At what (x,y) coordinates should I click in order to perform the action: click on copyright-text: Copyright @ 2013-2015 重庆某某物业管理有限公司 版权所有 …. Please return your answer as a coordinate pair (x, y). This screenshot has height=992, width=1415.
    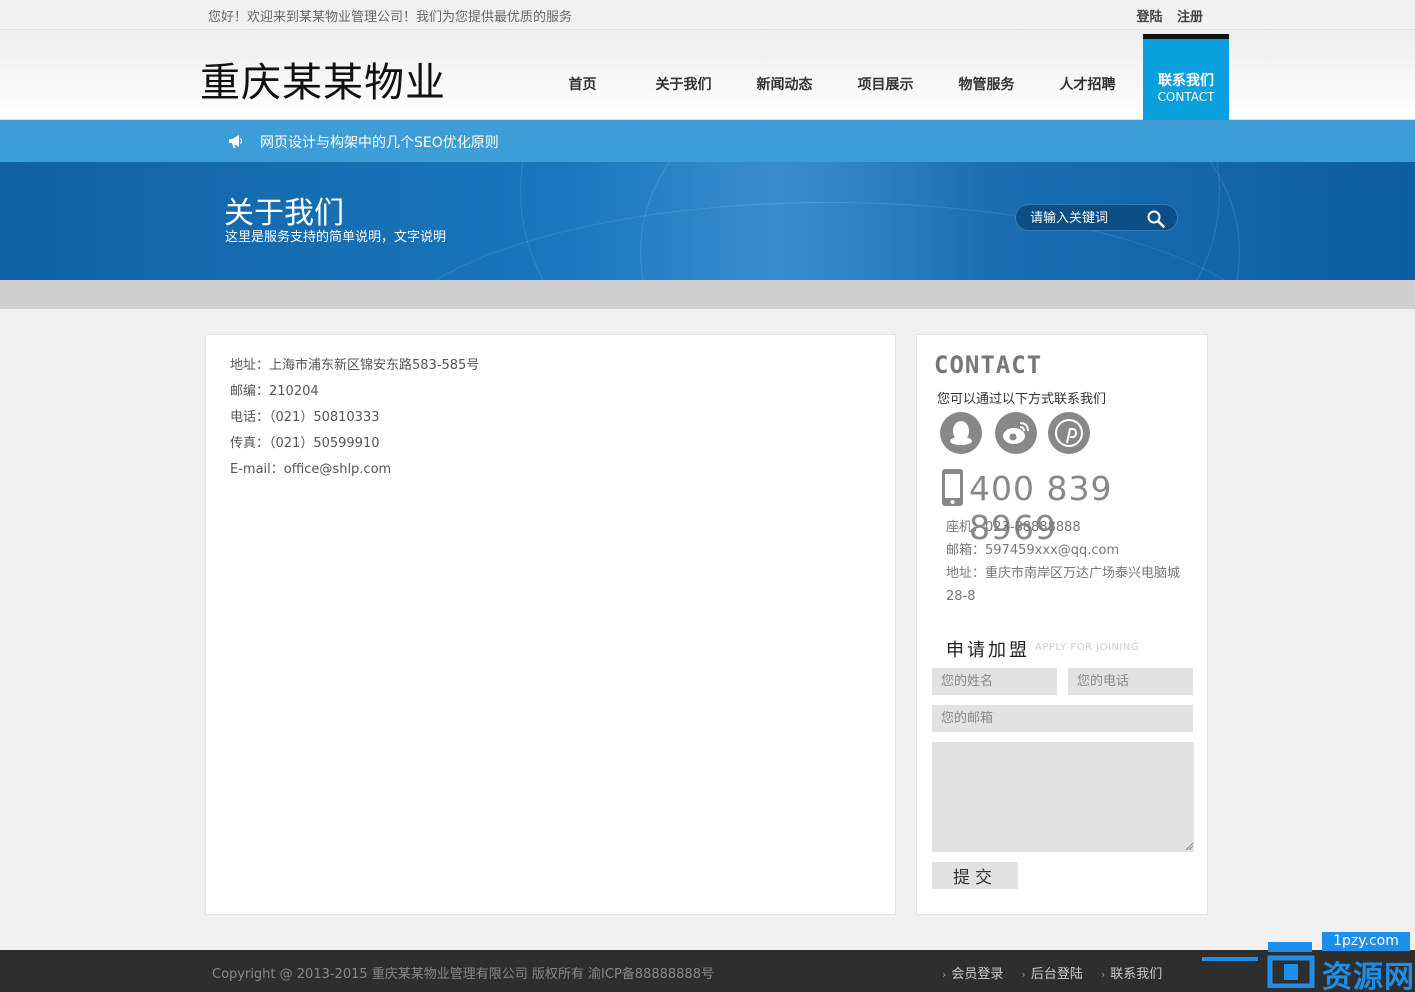
    Looking at the image, I should click on (463, 974).